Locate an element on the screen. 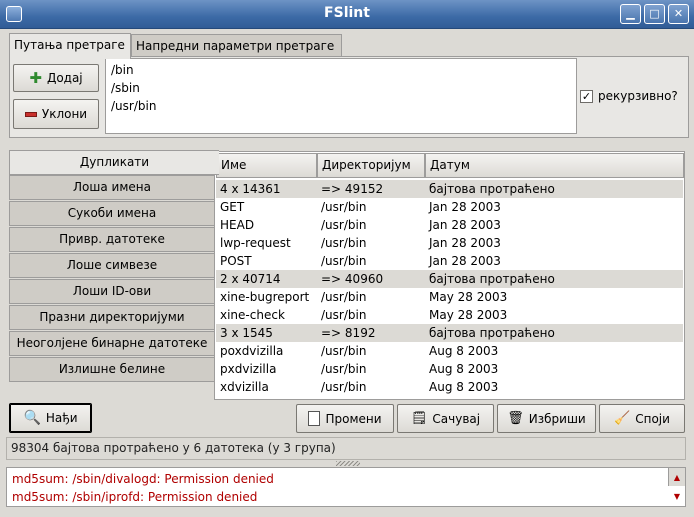 Image resolution: width=694 pixels, height=517 pixels. merge-button: 🧹 Споји is located at coordinates (642, 418).